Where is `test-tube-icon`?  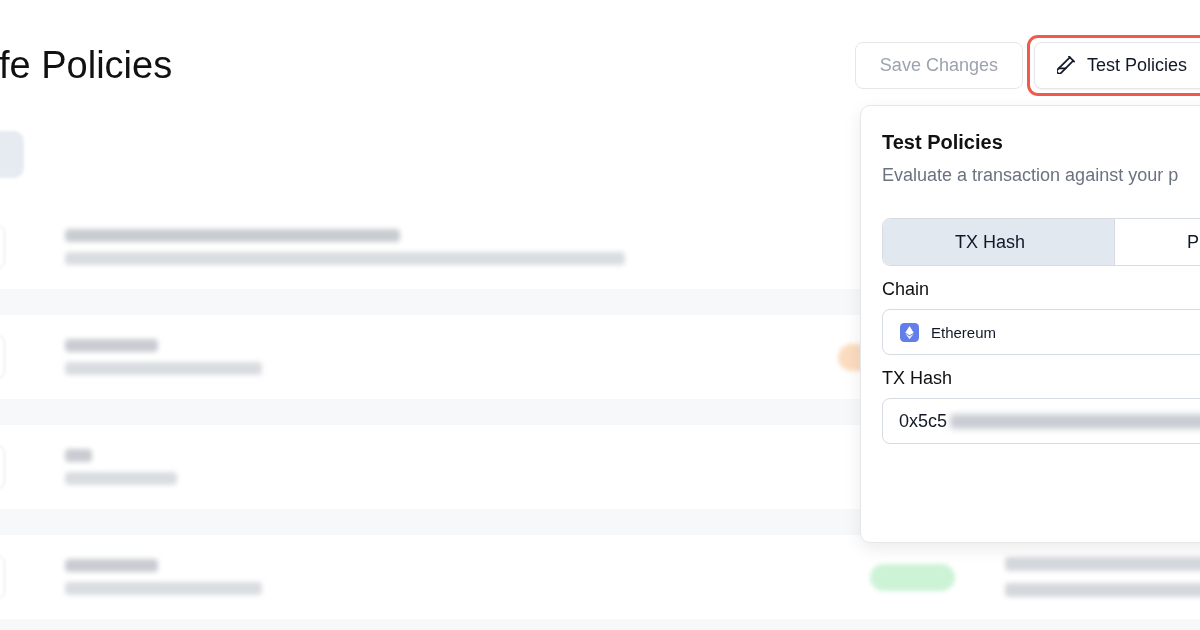 test-tube-icon is located at coordinates (1065, 65).